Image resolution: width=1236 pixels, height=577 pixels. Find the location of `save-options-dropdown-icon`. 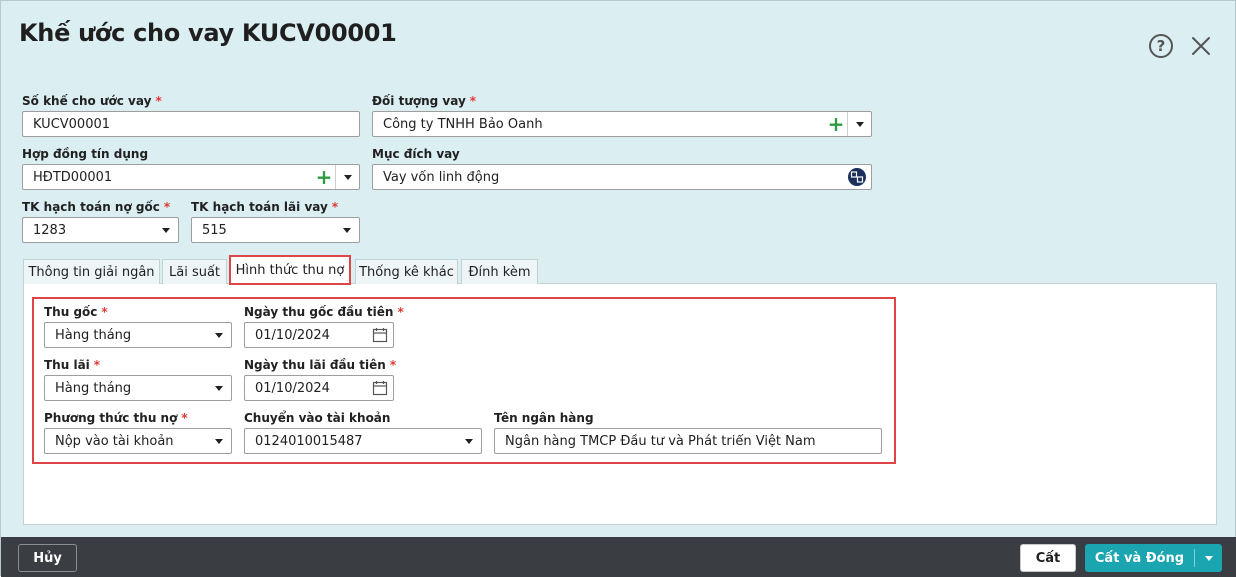

save-options-dropdown-icon is located at coordinates (1208, 558).